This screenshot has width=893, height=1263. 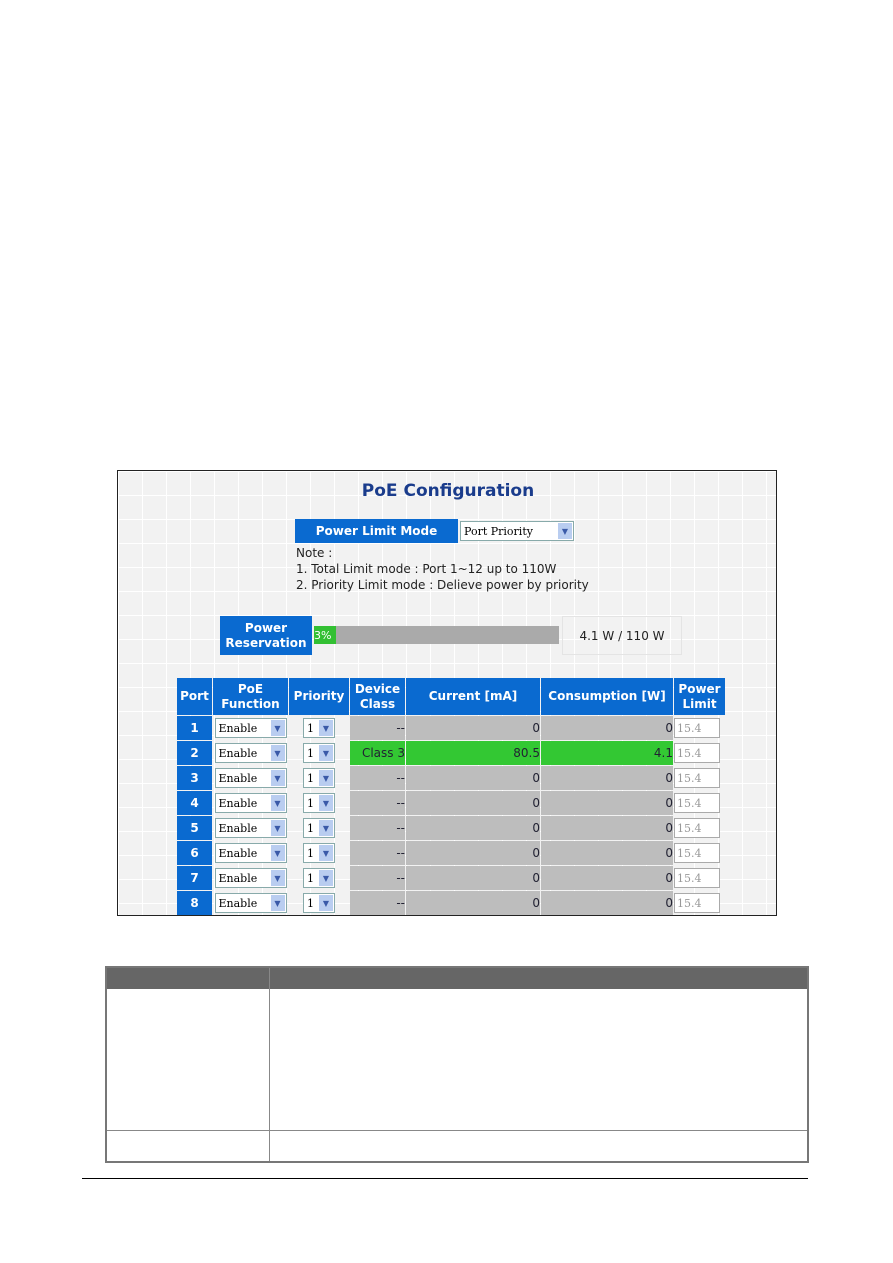 What do you see at coordinates (607, 696) in the screenshot?
I see `header-consumption: Consumption [W]` at bounding box center [607, 696].